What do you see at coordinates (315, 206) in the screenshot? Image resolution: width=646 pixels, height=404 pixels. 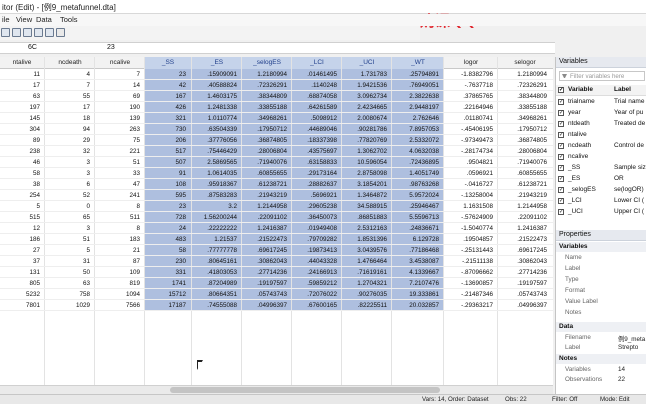 I see `table-cell: .29605238` at bounding box center [315, 206].